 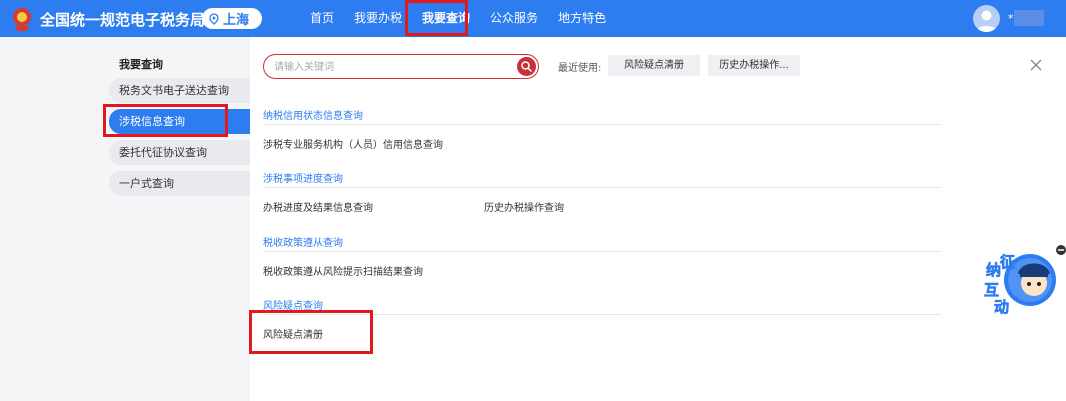 What do you see at coordinates (1036, 65) in the screenshot?
I see `close-icon` at bounding box center [1036, 65].